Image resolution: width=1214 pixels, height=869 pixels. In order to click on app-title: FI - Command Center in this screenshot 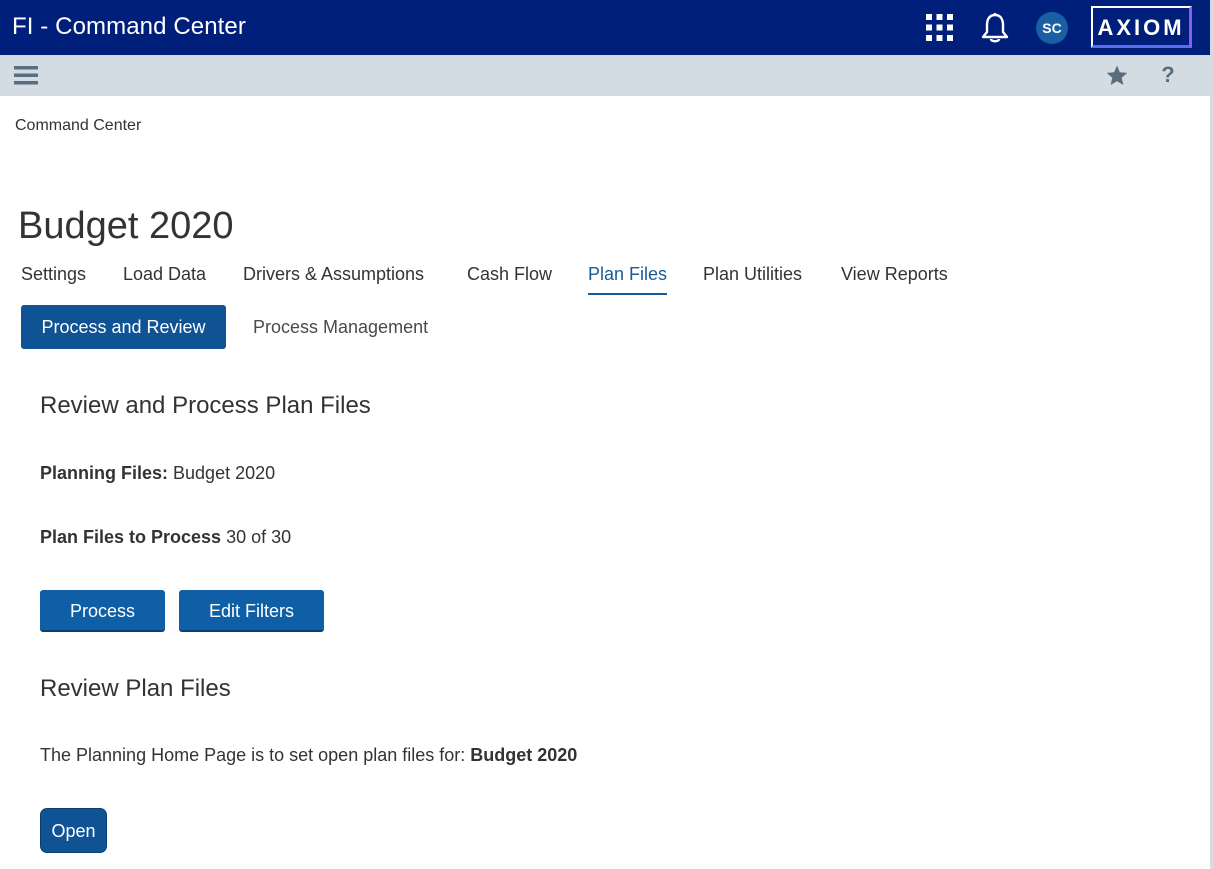, I will do `click(129, 26)`.